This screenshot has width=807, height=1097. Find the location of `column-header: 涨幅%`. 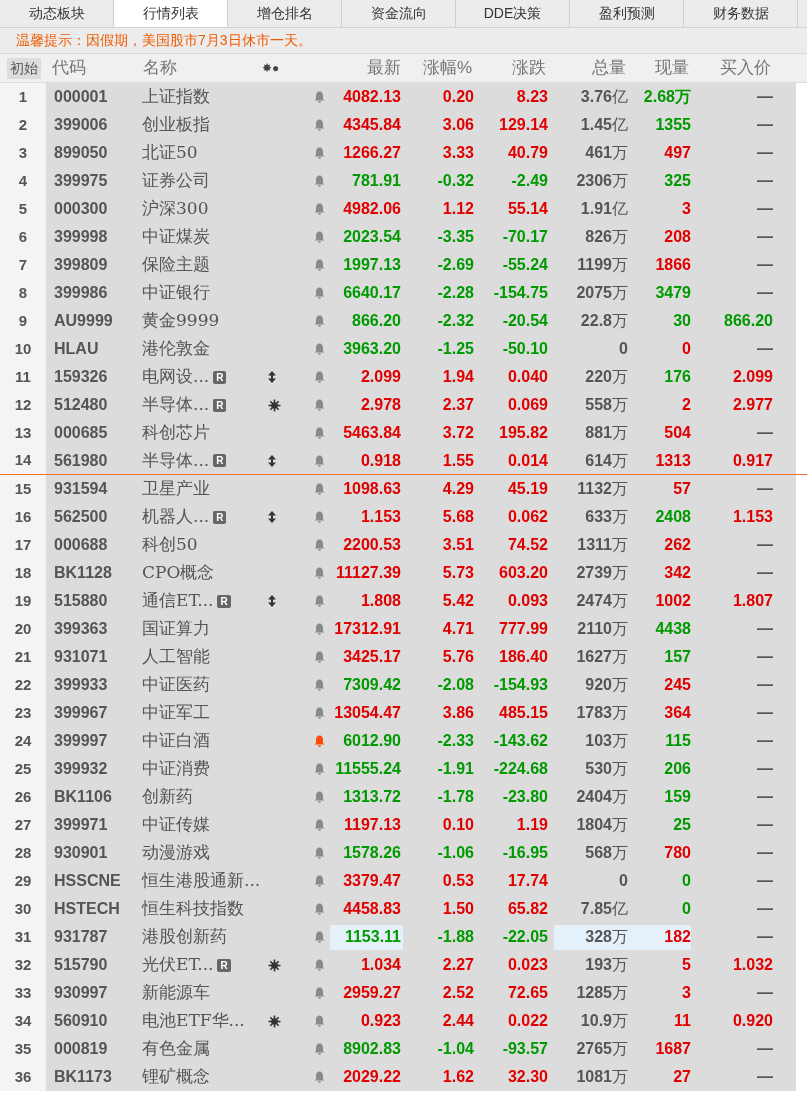

column-header: 涨幅% is located at coordinates (436, 68).